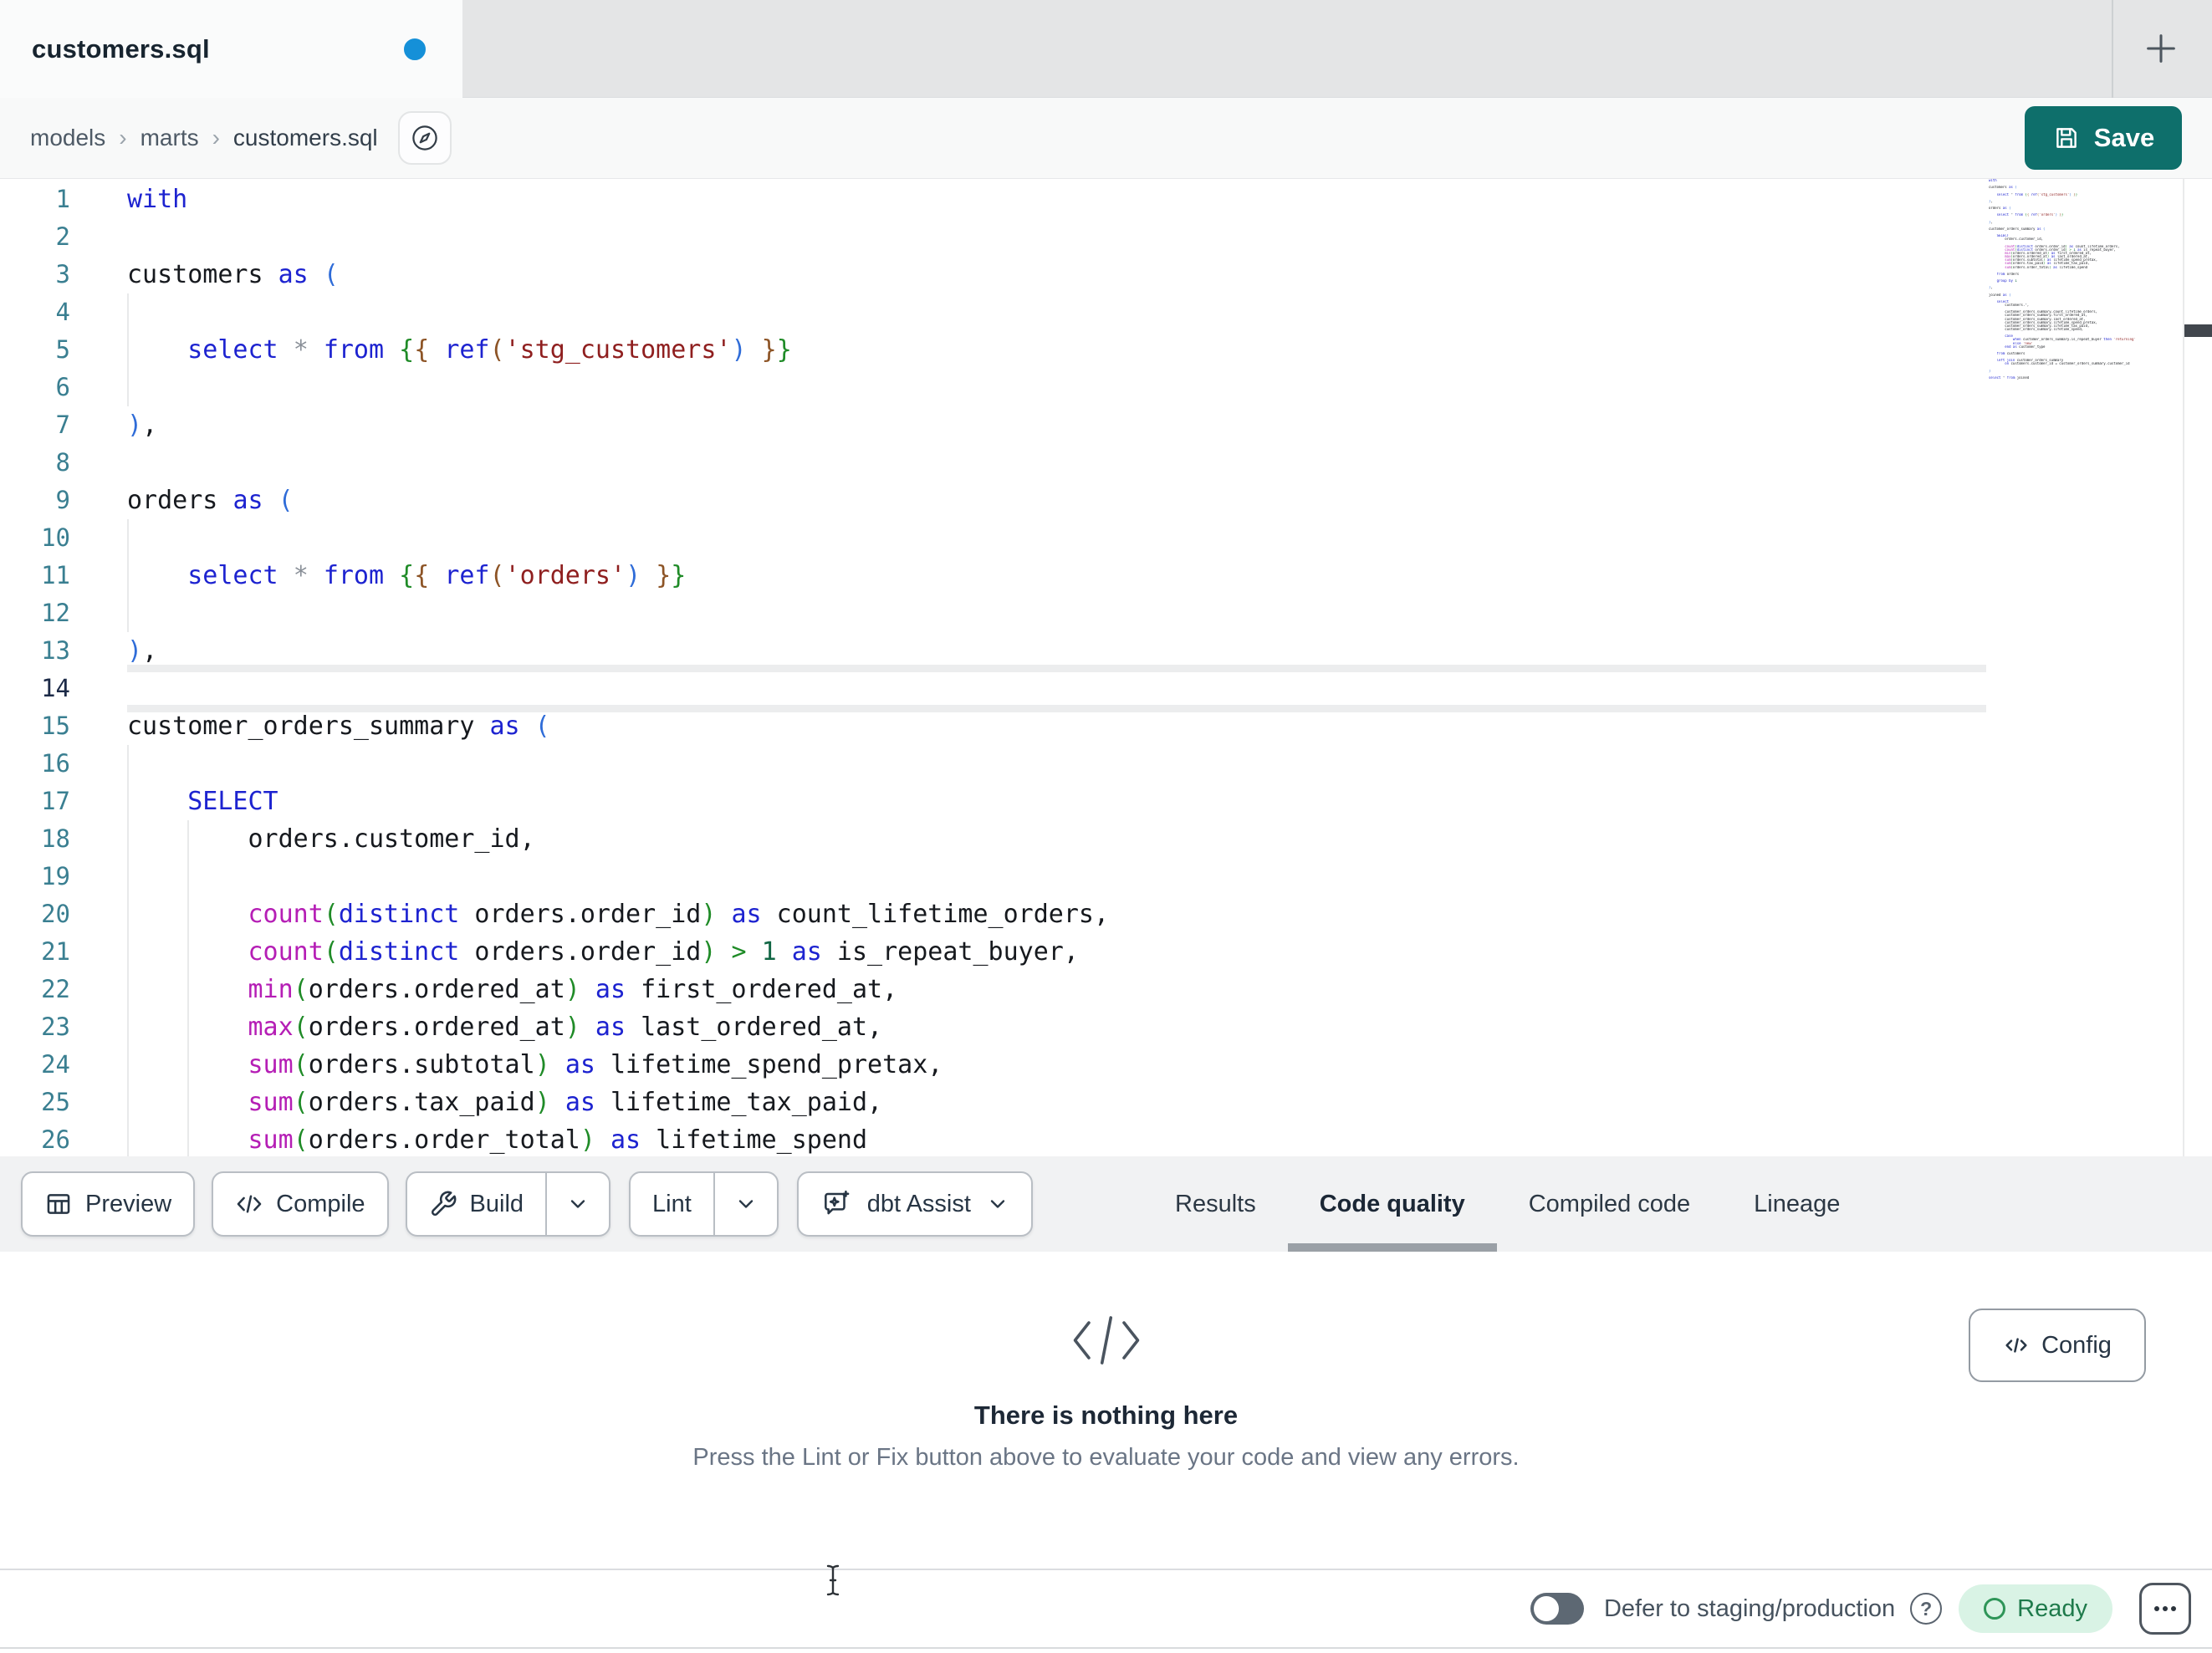 The width and height of the screenshot is (2212, 1653). Describe the element at coordinates (1797, 1204) in the screenshot. I see `tab-lineage: Lineage` at that location.